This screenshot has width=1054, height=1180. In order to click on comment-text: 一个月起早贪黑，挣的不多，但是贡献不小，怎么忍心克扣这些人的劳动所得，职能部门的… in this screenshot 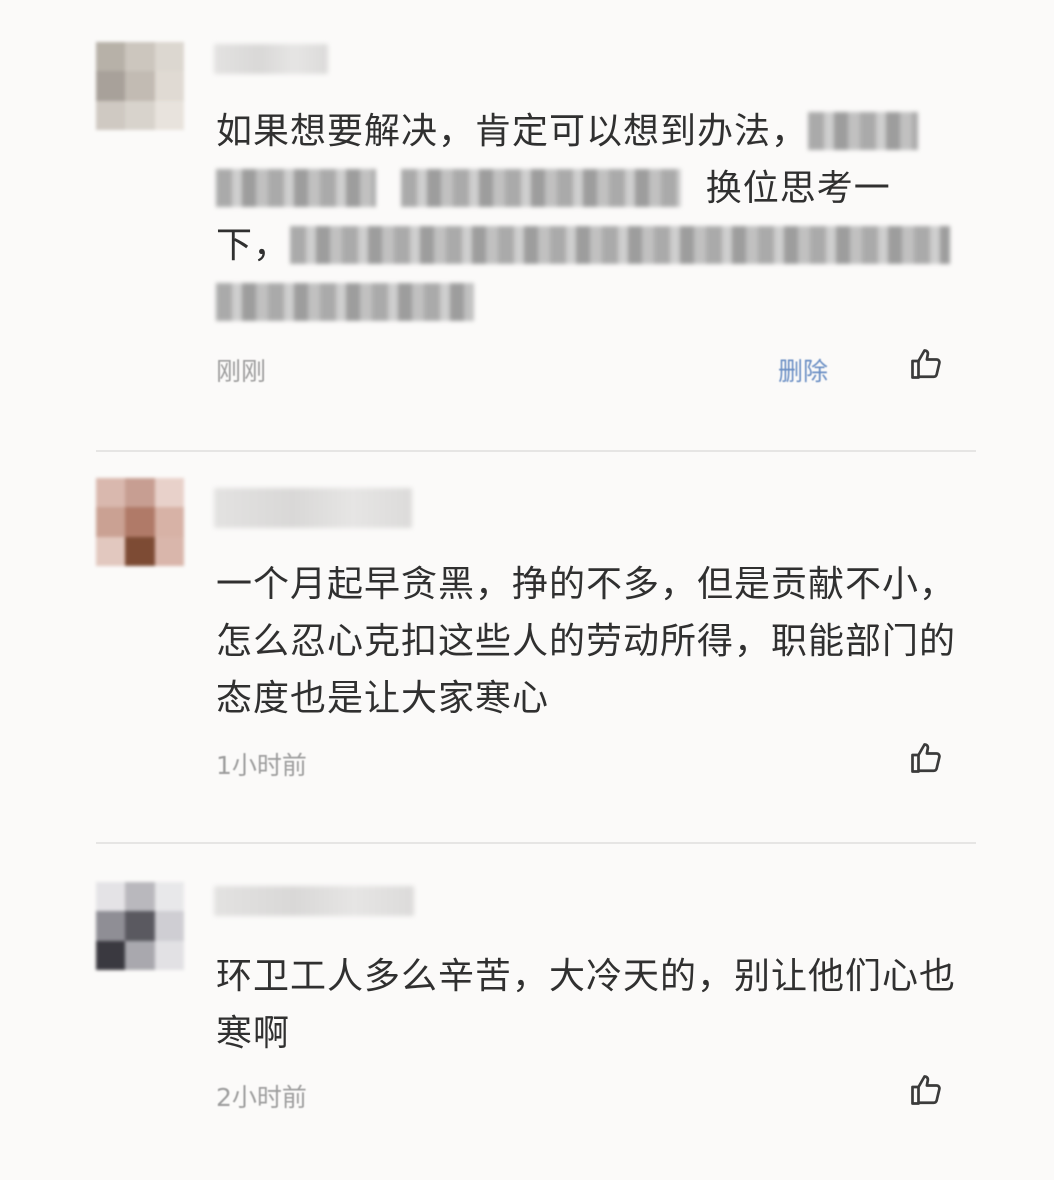, I will do `click(586, 641)`.